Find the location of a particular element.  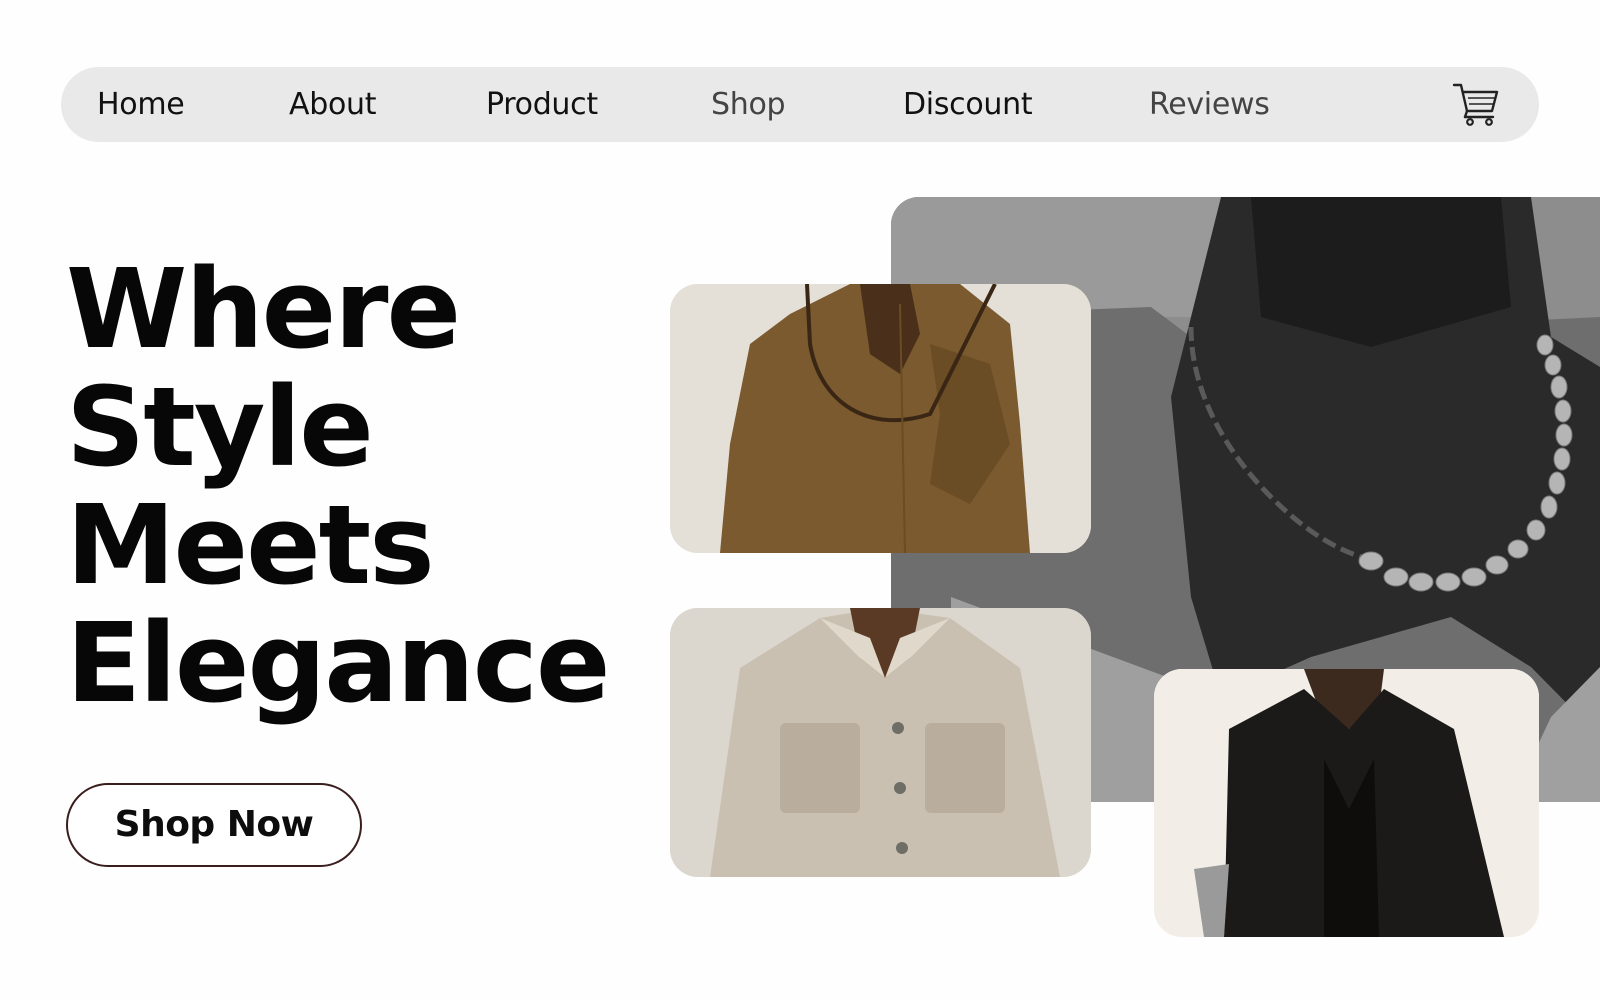

nav-discount: Discount is located at coordinates (968, 105).